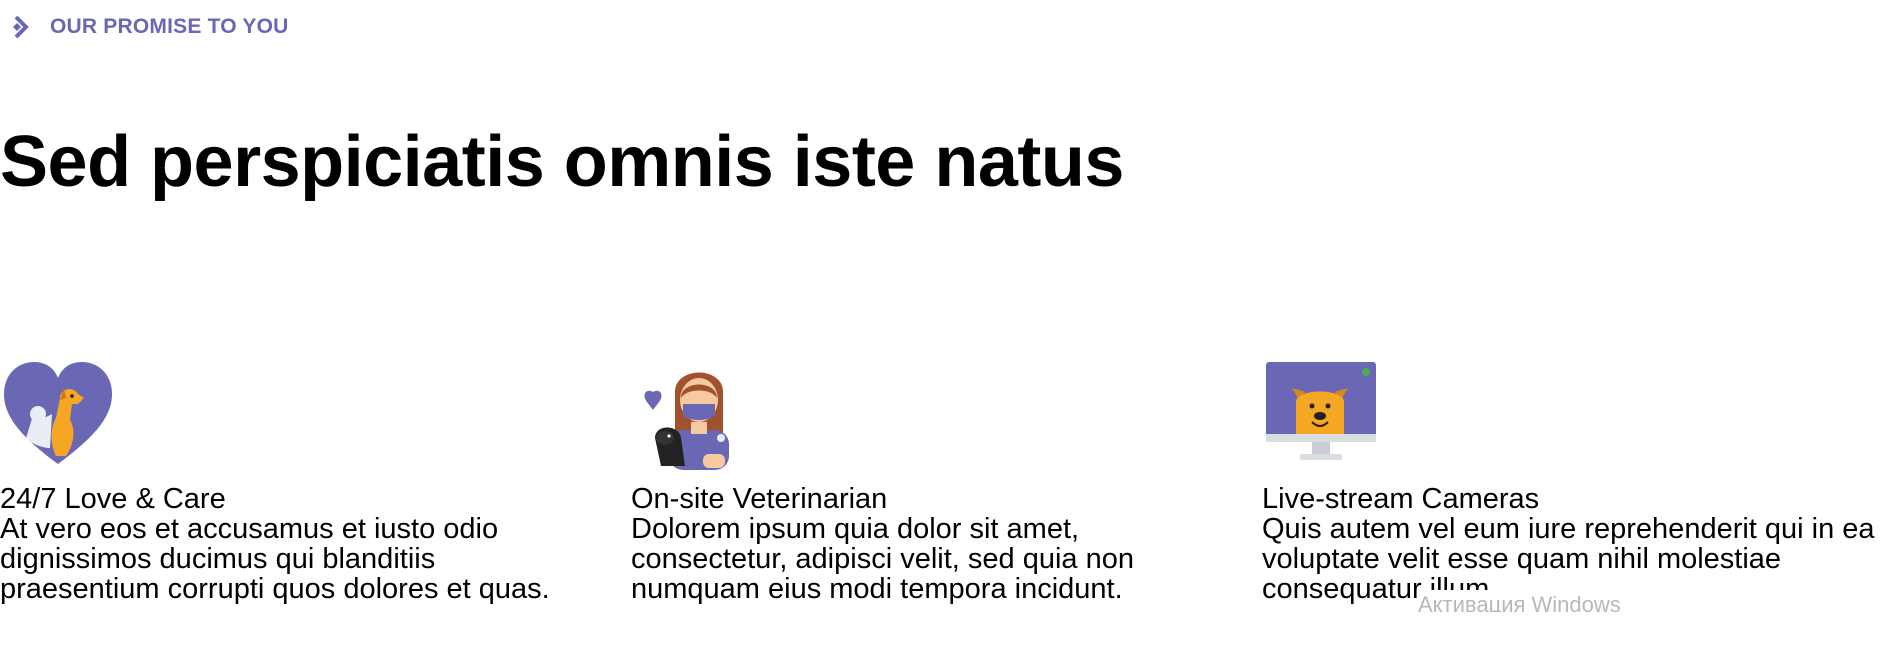 The height and width of the screenshot is (648, 1898). I want to click on section-heading: Sed perspiciatis omnis iste natus, so click(562, 162).